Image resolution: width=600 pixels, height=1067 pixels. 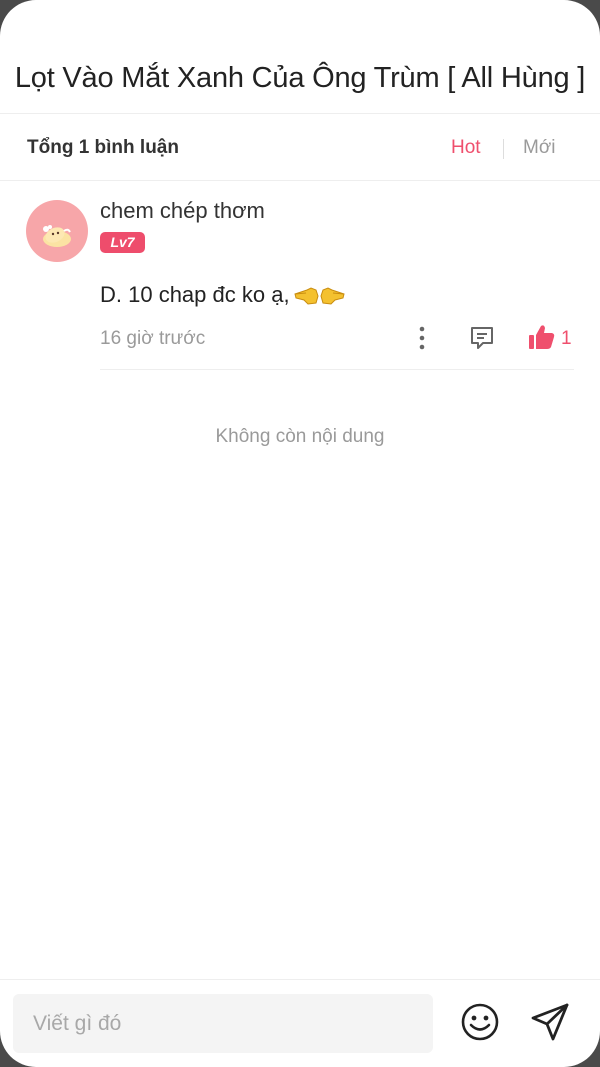 What do you see at coordinates (57, 236) in the screenshot?
I see `avatar-bear-icon` at bounding box center [57, 236].